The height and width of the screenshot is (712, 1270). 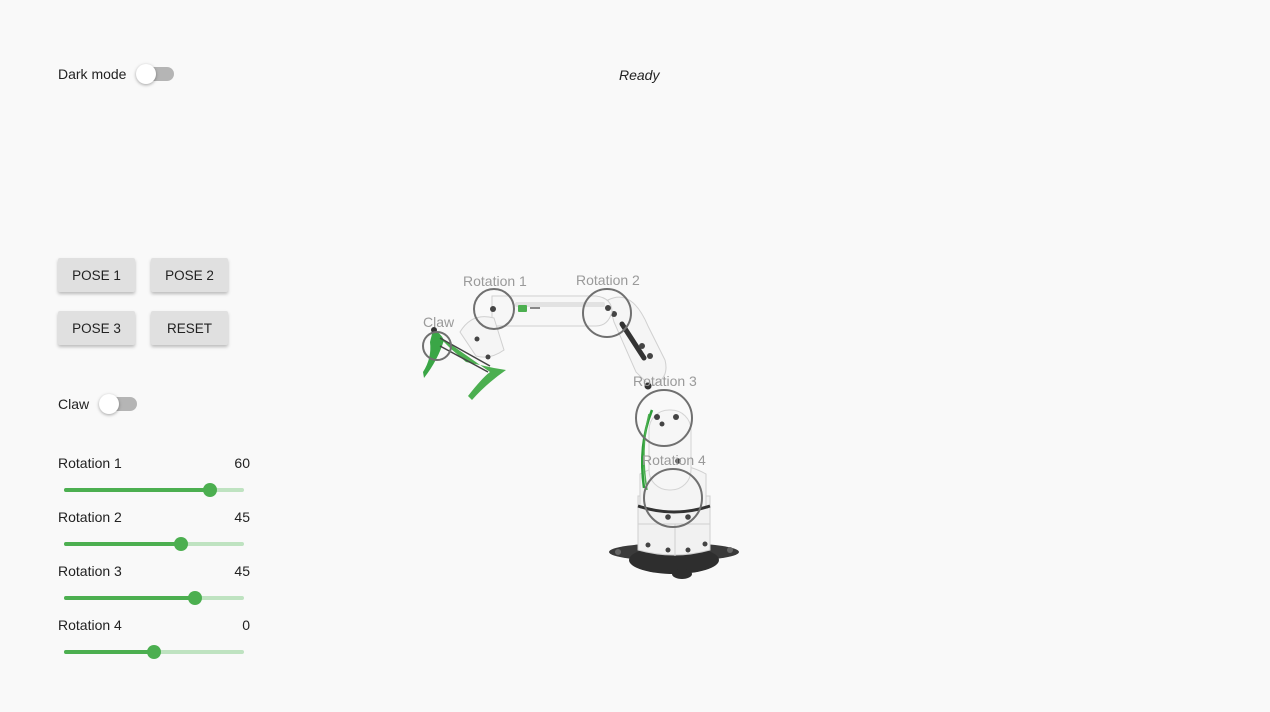 I want to click on rotation-2-control: Rotation 2 45, so click(x=154, y=530).